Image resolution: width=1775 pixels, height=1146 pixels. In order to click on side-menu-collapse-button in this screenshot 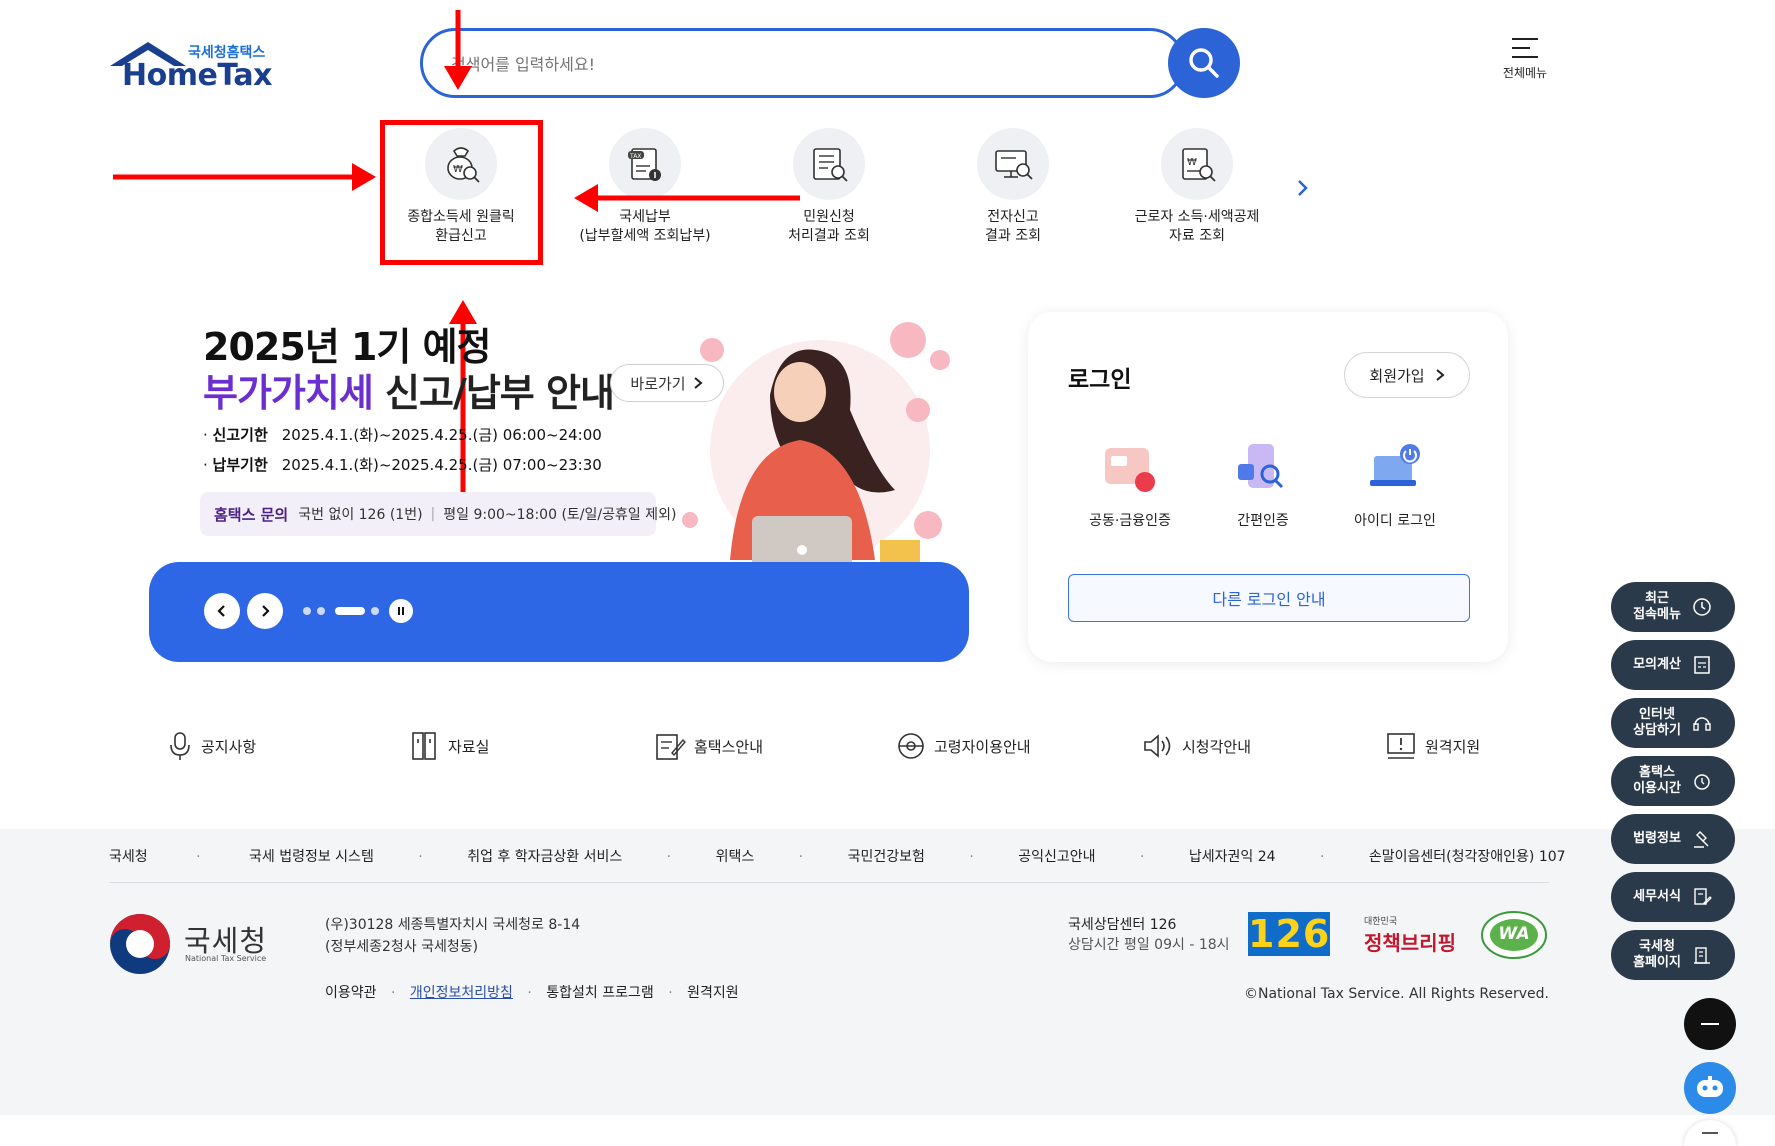, I will do `click(1710, 1024)`.